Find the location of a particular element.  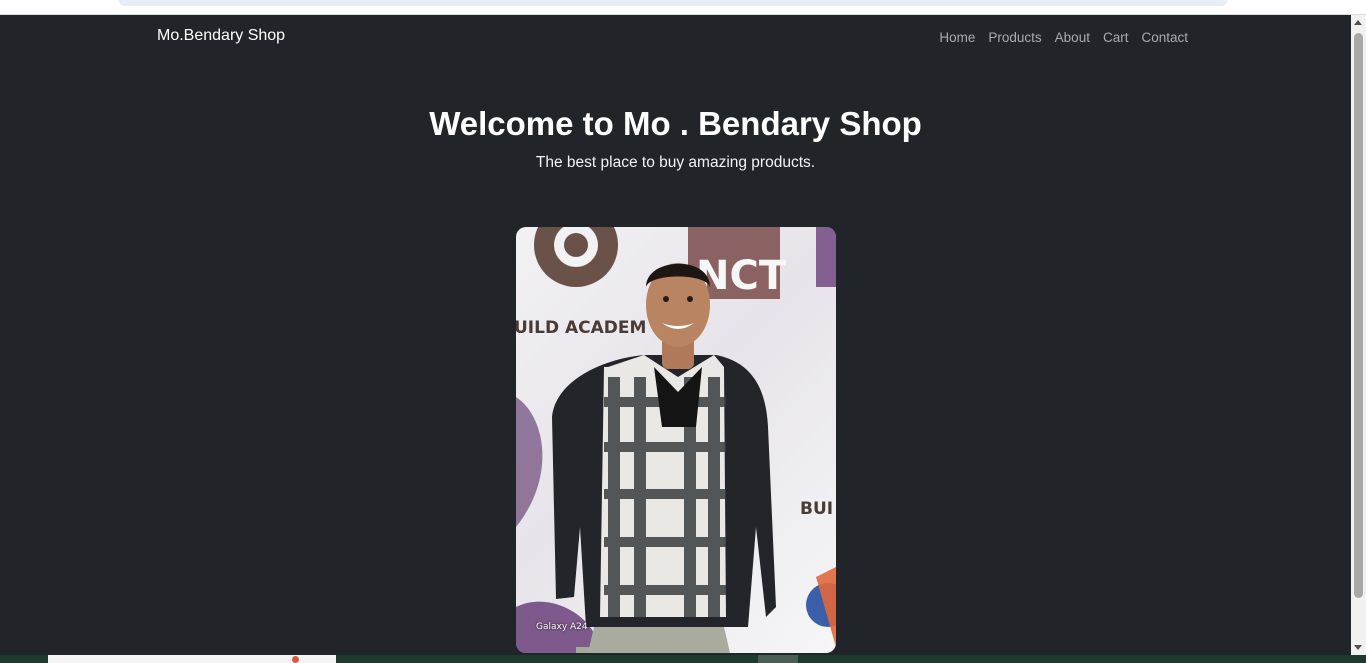

nav-contact: Contact is located at coordinates (1164, 37).